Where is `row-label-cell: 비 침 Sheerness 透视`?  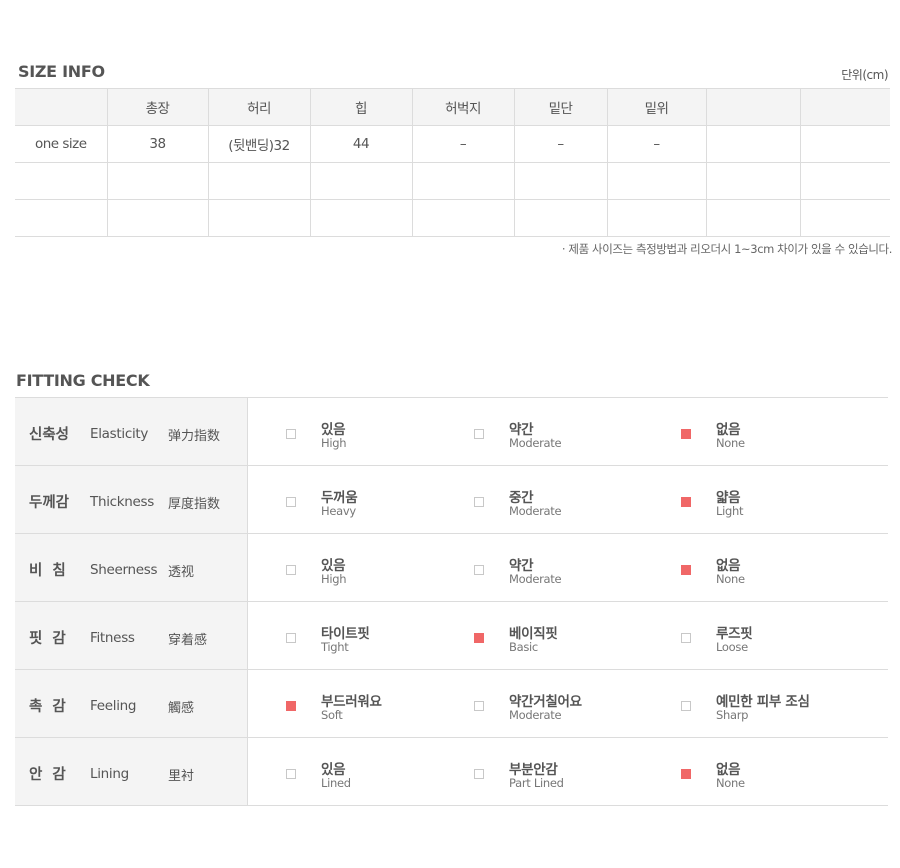
row-label-cell: 비 침 Sheerness 透视 is located at coordinates (131, 567).